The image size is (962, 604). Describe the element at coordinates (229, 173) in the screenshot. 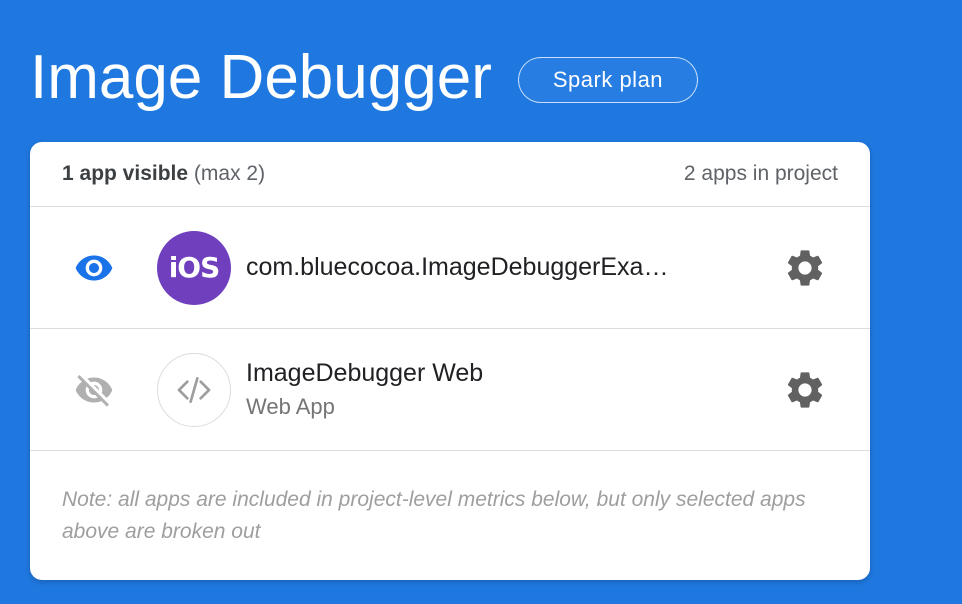

I see `visible-max: (max 2)` at that location.